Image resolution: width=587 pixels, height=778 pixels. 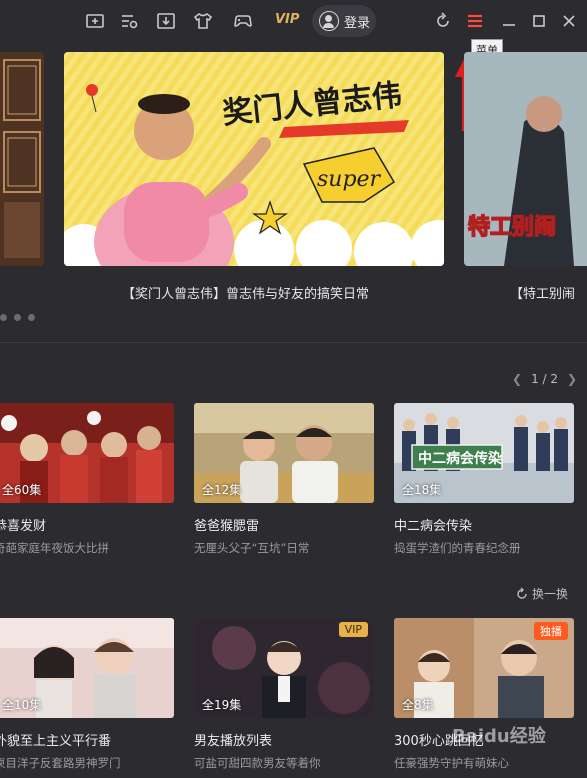 I want to click on episode-count: 全18集, so click(x=422, y=490).